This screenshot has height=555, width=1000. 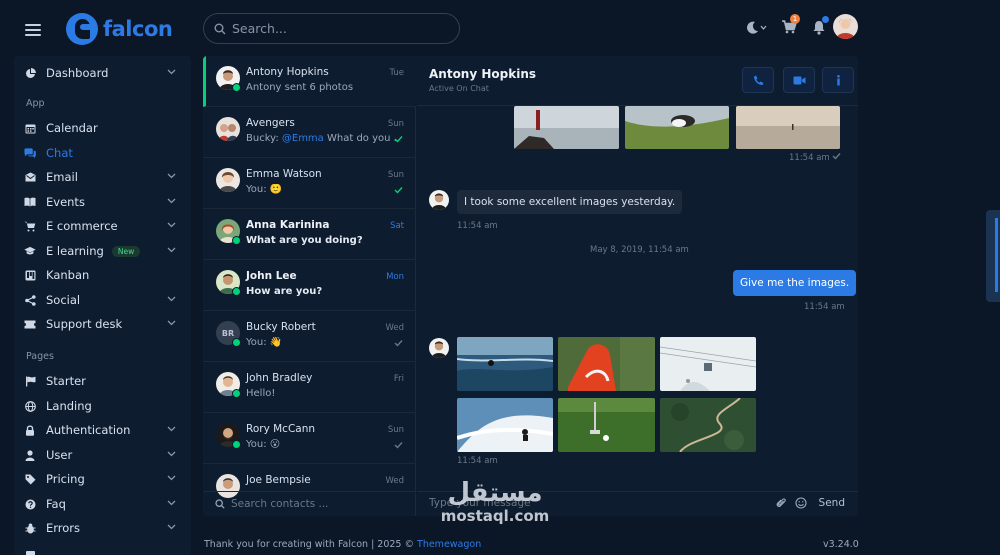 What do you see at coordinates (309, 387) in the screenshot?
I see `contact-item-john-bradley: John Bradley Hello! Fri` at bounding box center [309, 387].